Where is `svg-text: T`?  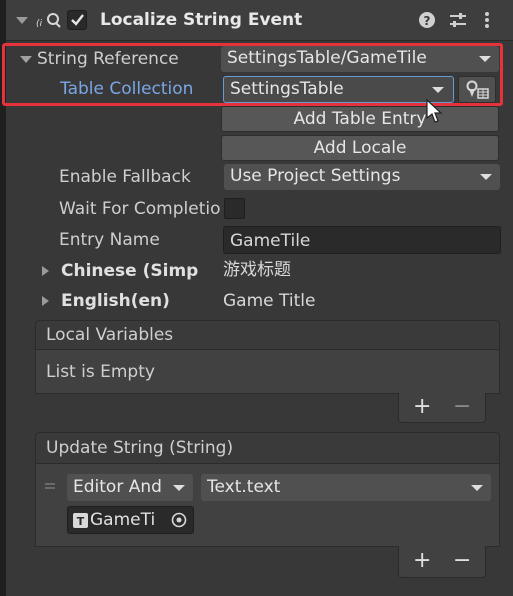 svg-text: T is located at coordinates (81, 521).